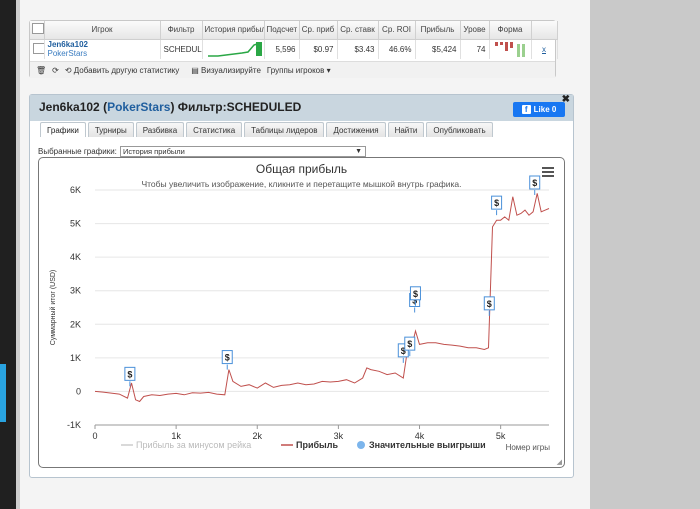 Image resolution: width=700 pixels, height=509 pixels. What do you see at coordinates (102, 44) in the screenshot?
I see `player-name-link: Jen6ka102` at bounding box center [102, 44].